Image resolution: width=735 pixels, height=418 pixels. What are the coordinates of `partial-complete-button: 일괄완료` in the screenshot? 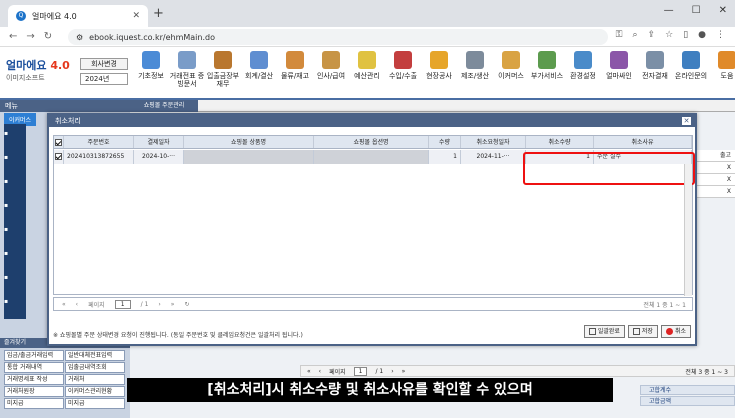 It's located at (604, 331).